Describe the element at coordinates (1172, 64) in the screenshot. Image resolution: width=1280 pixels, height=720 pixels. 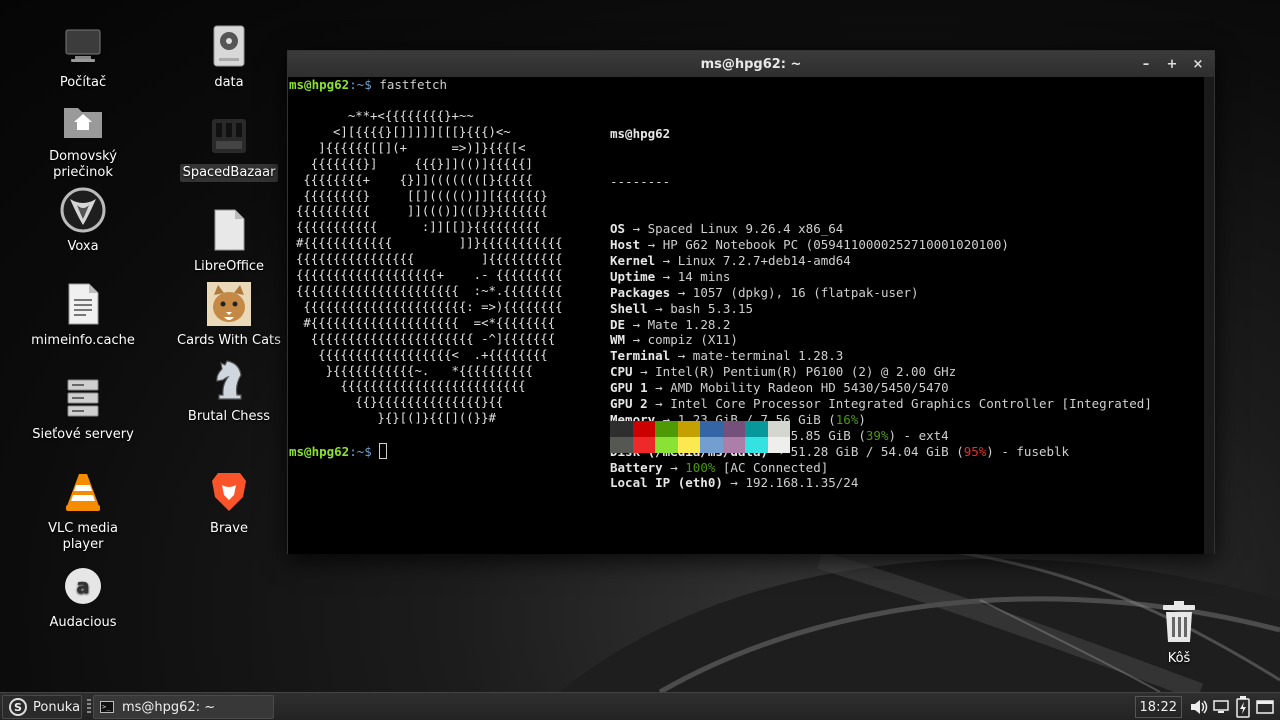
I see `maximize-button: +` at that location.